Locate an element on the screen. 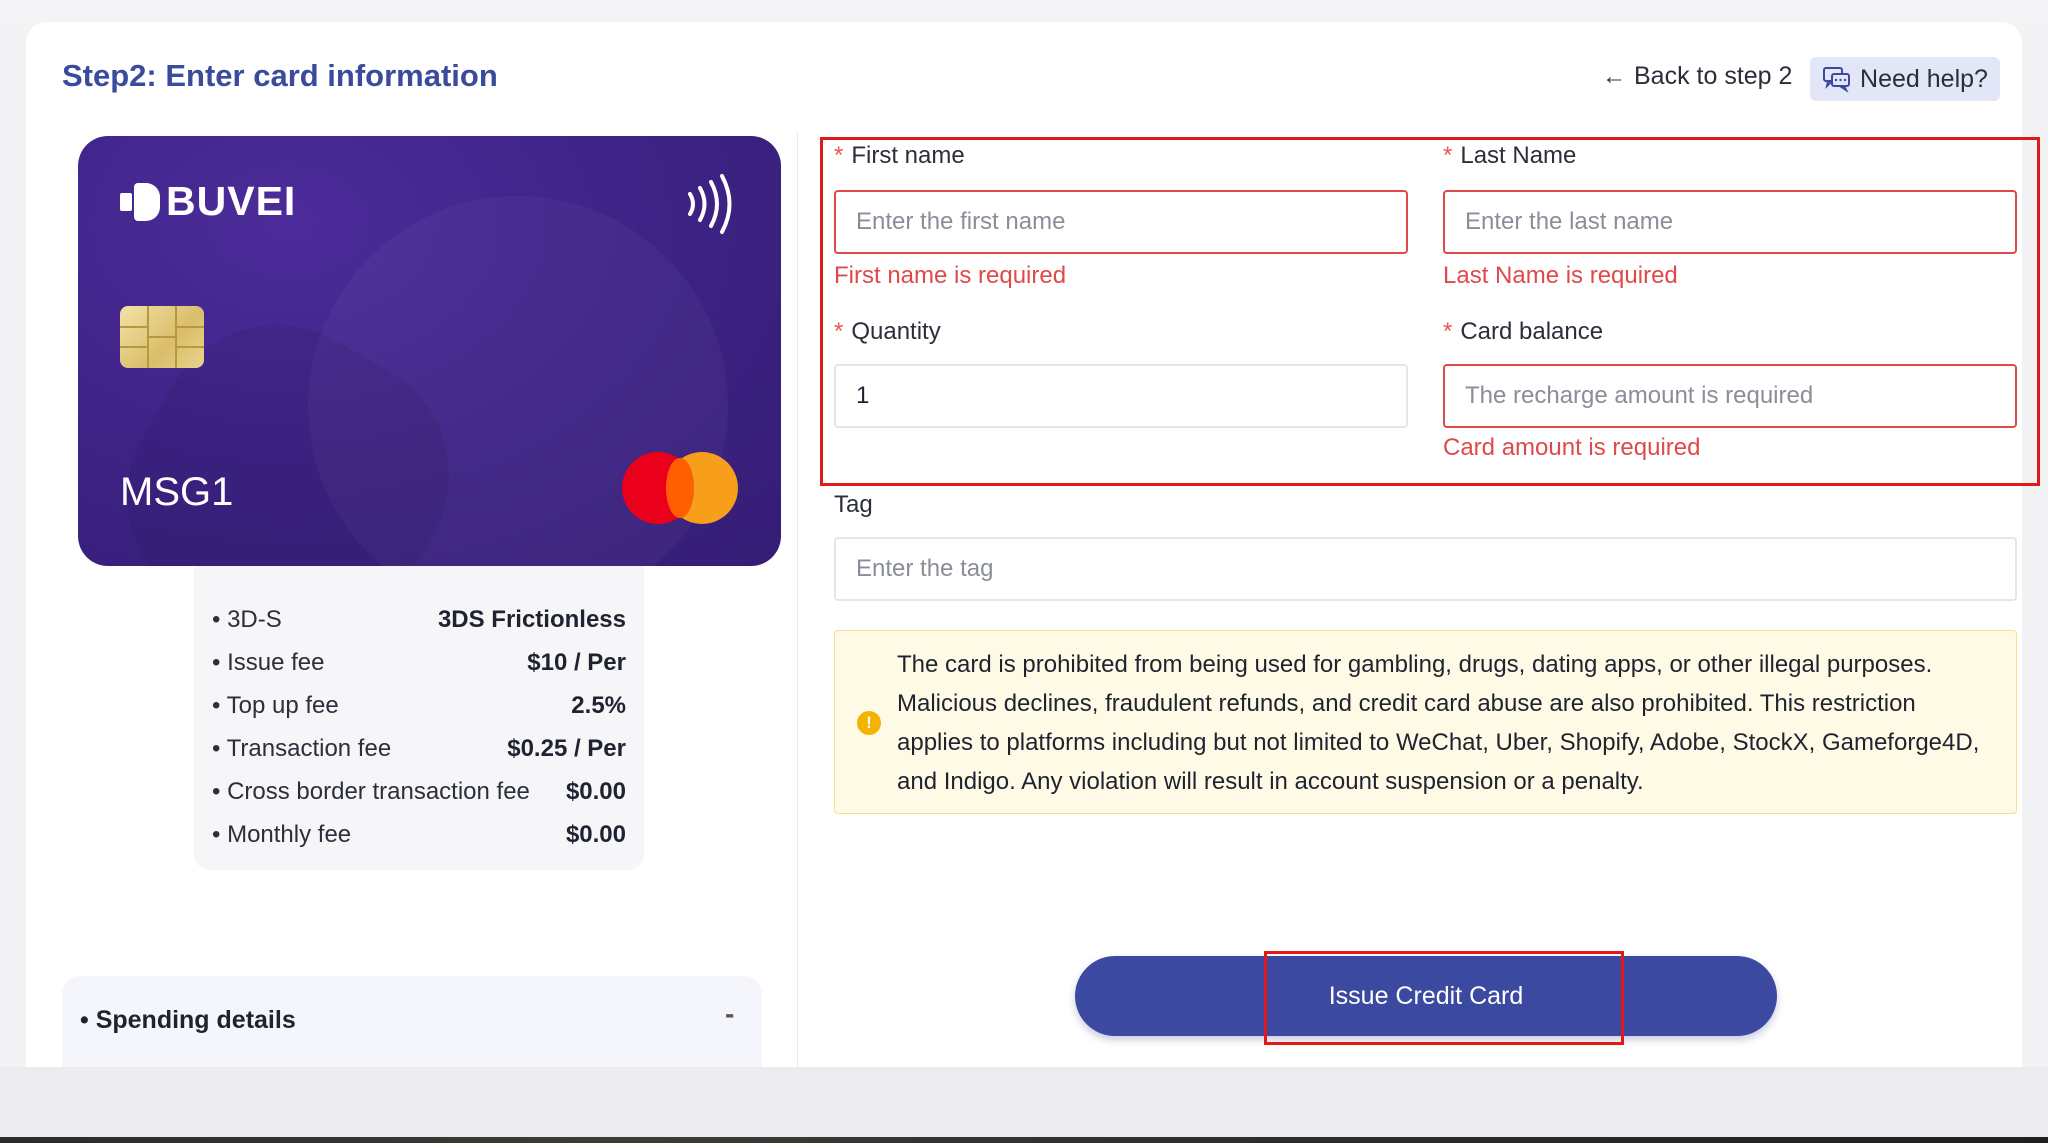 This screenshot has height=1143, width=2048. tag-input is located at coordinates (1425, 569).